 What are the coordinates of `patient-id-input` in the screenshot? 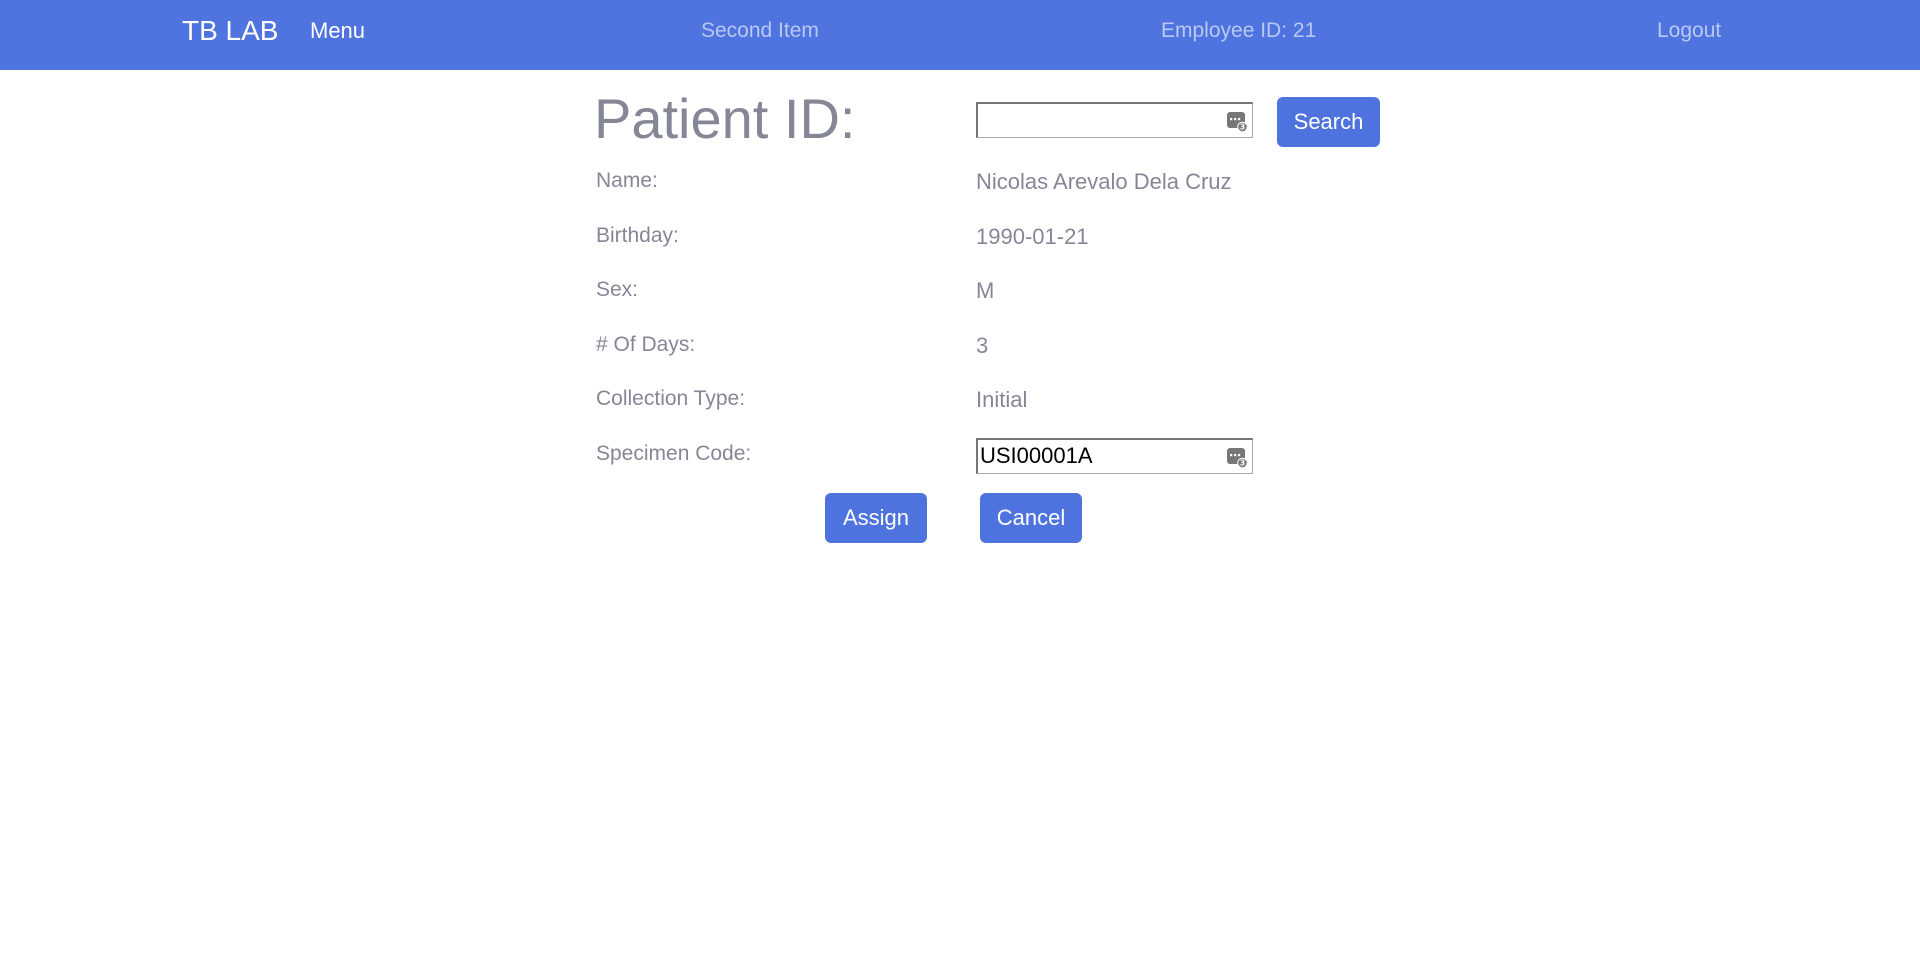 It's located at (1100, 120).